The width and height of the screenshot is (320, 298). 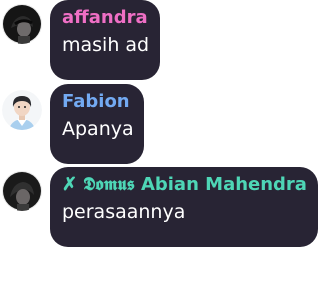 What do you see at coordinates (98, 129) in the screenshot?
I see `message-text: Apanya` at bounding box center [98, 129].